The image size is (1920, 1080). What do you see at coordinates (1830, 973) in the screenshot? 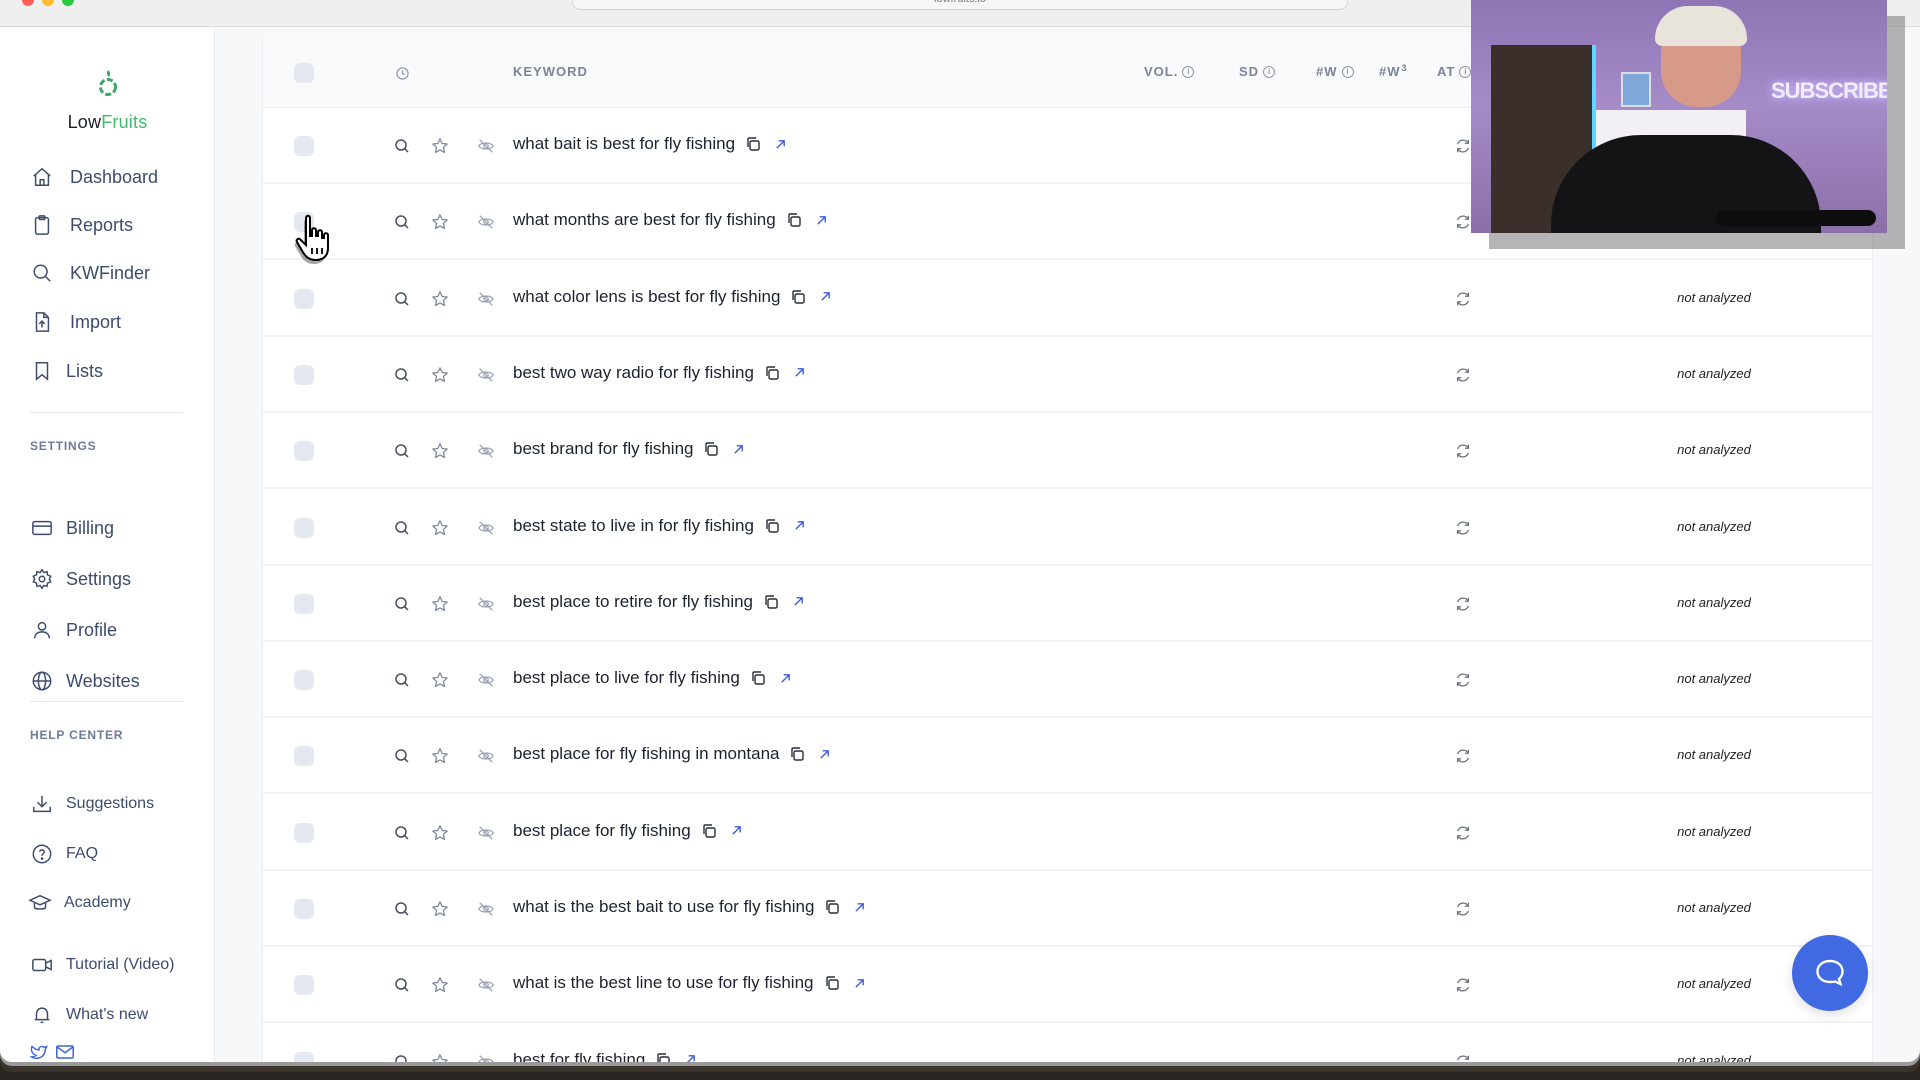
I see `support-chat-button` at bounding box center [1830, 973].